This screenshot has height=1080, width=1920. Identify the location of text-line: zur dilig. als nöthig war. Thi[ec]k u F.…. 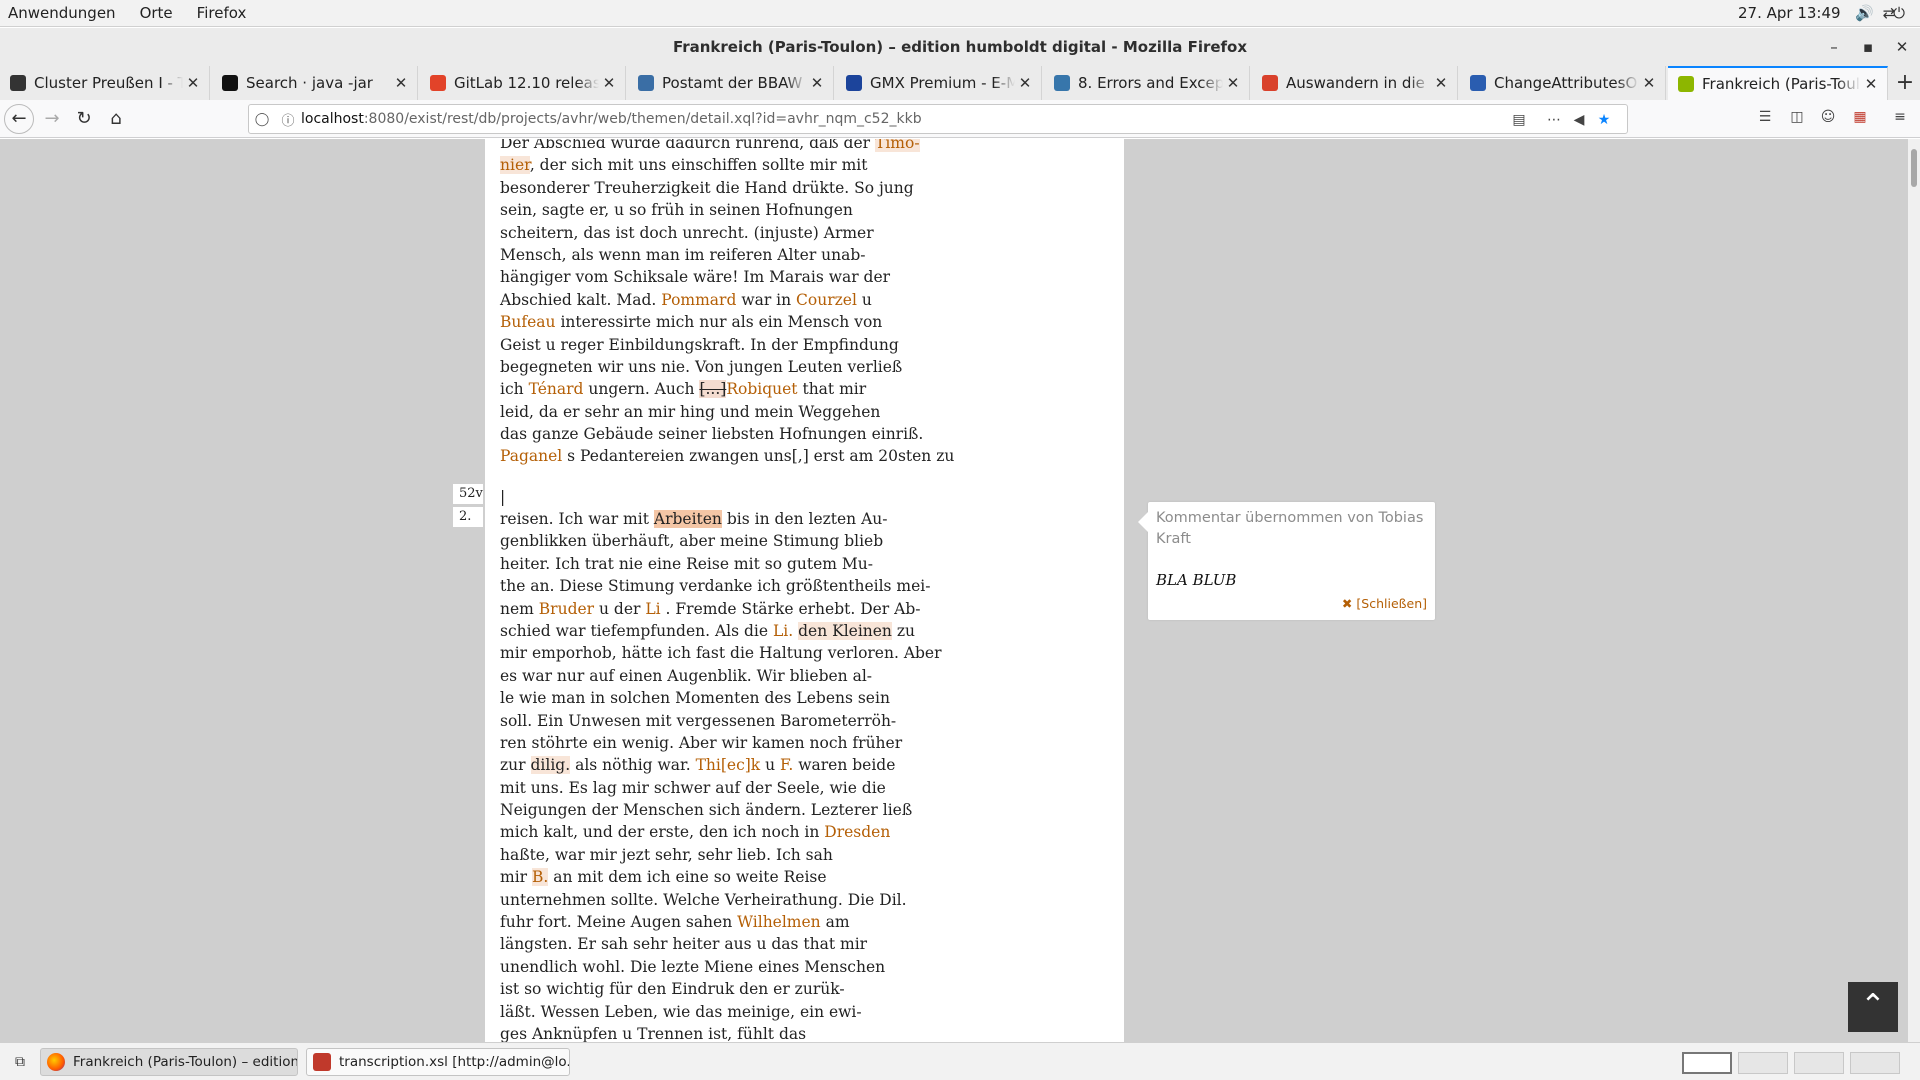
(730, 765).